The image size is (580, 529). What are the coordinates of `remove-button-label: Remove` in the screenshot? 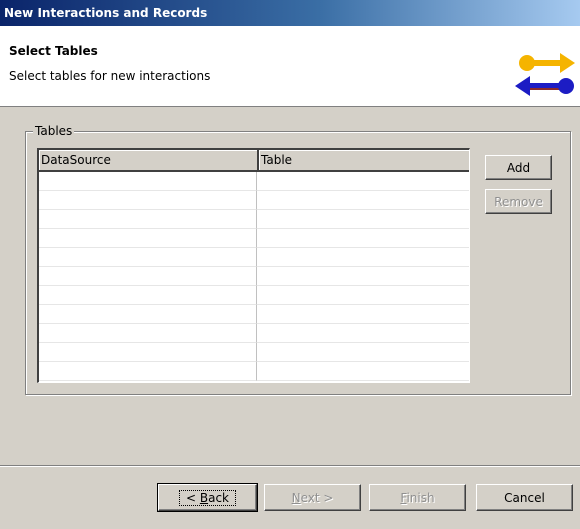 It's located at (518, 201).